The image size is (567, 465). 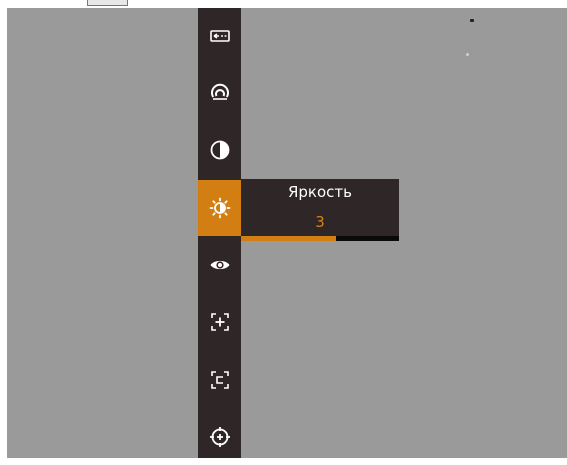 I want to click on brightness-popup: Яркость 3, so click(x=320, y=210).